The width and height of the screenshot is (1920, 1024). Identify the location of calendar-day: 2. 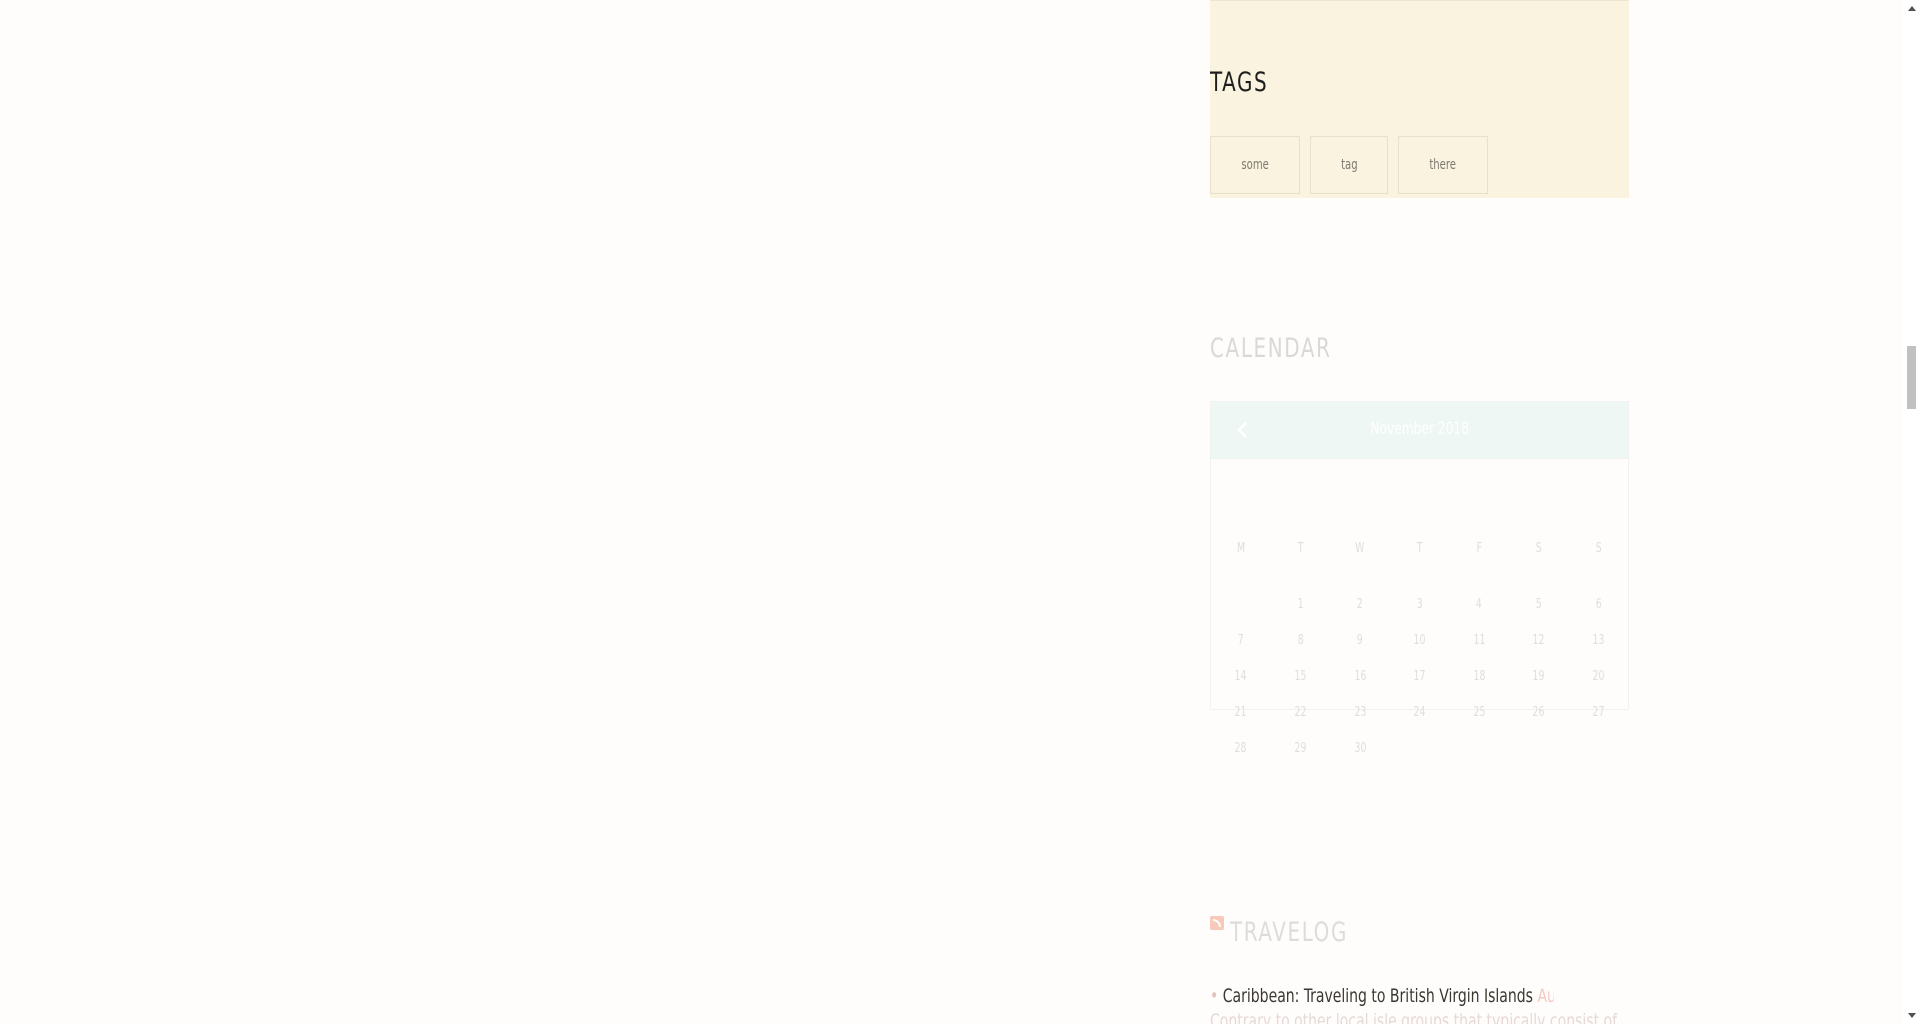
(1359, 604).